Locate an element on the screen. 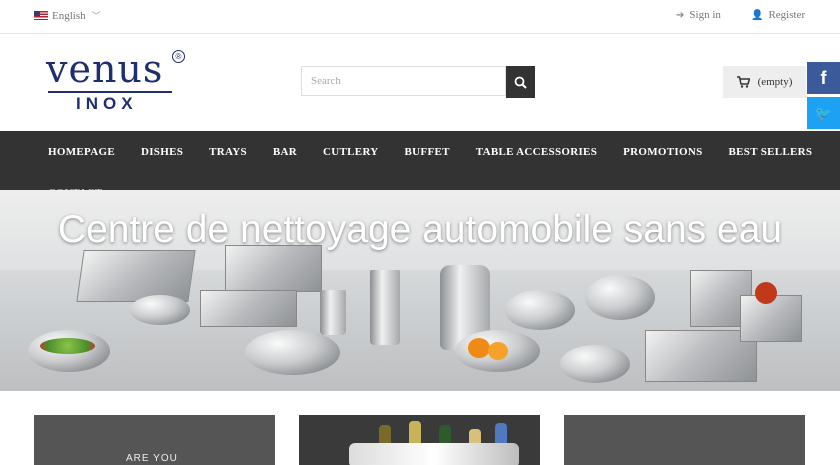 The height and width of the screenshot is (465, 840). nav-table-accessories: TABLE ACCESSORIES is located at coordinates (536, 152).